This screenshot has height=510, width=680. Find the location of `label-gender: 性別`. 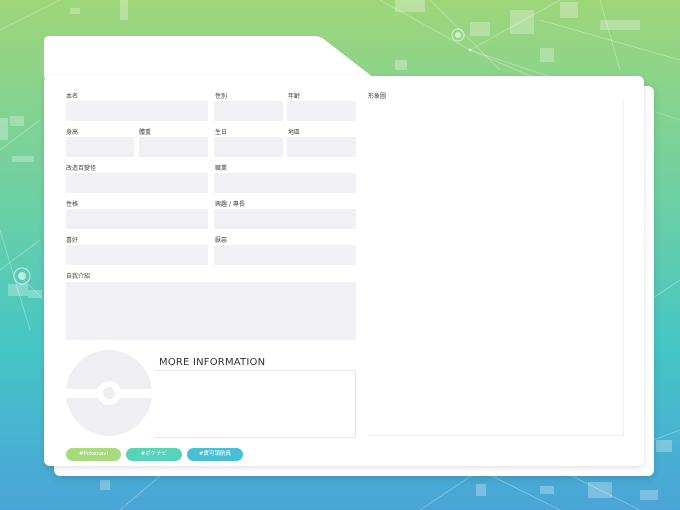

label-gender: 性別 is located at coordinates (221, 96).